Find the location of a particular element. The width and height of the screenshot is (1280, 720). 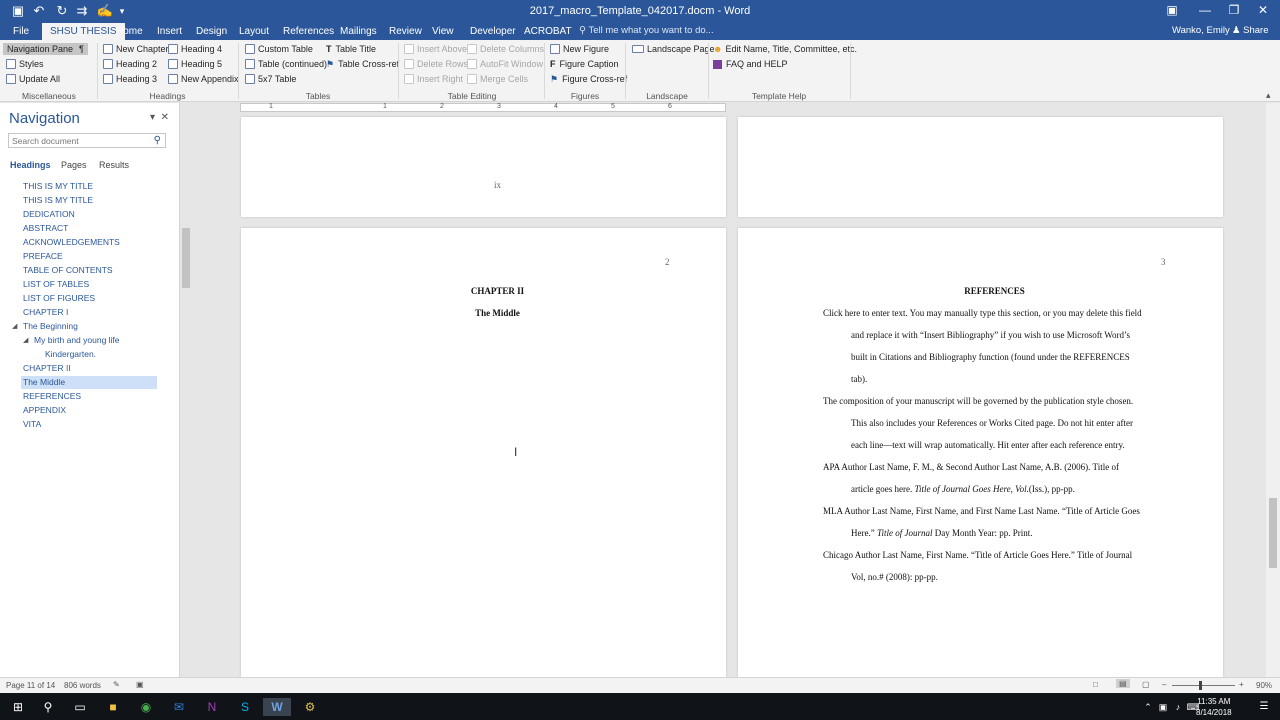

user-name: Wanko, Emily is located at coordinates (1201, 30).